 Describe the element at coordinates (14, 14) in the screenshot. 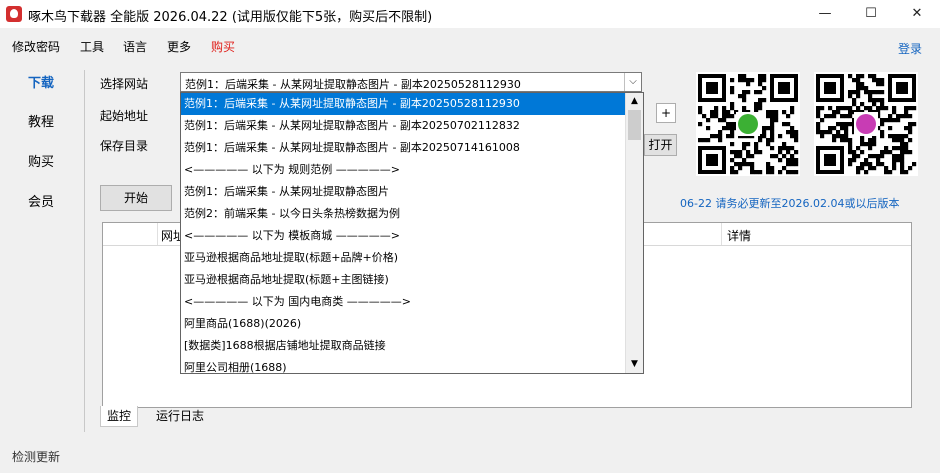

I see `app-logo-icon` at that location.